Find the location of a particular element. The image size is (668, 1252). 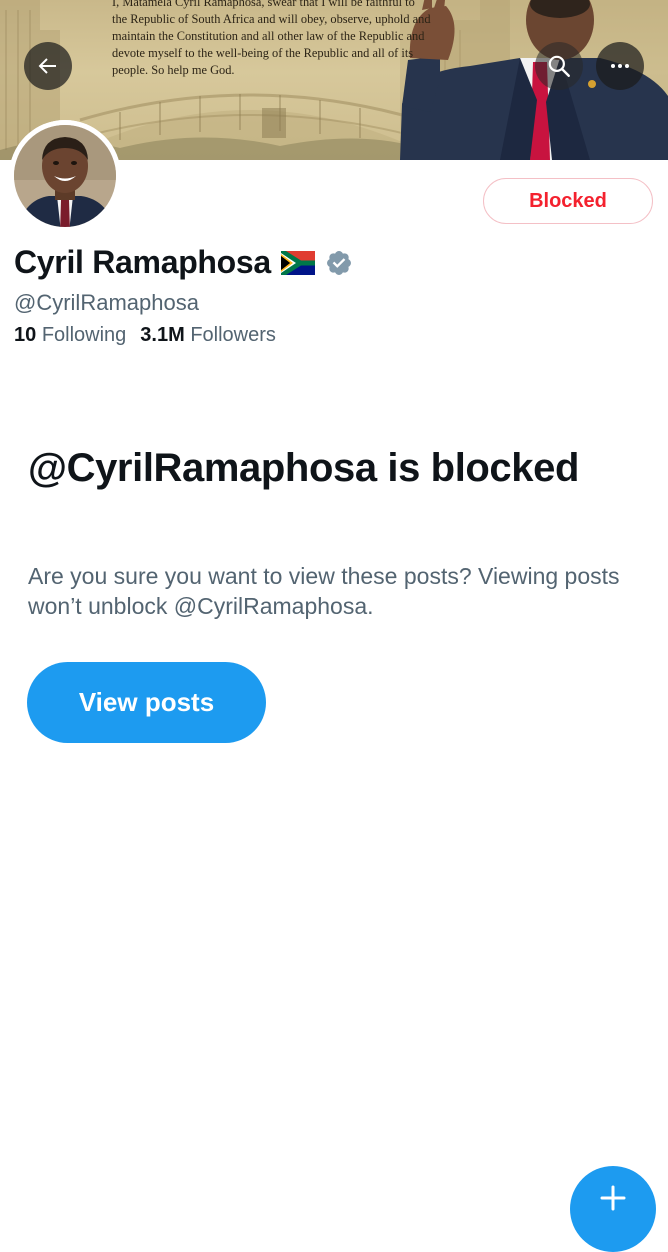

back-button is located at coordinates (48, 66).